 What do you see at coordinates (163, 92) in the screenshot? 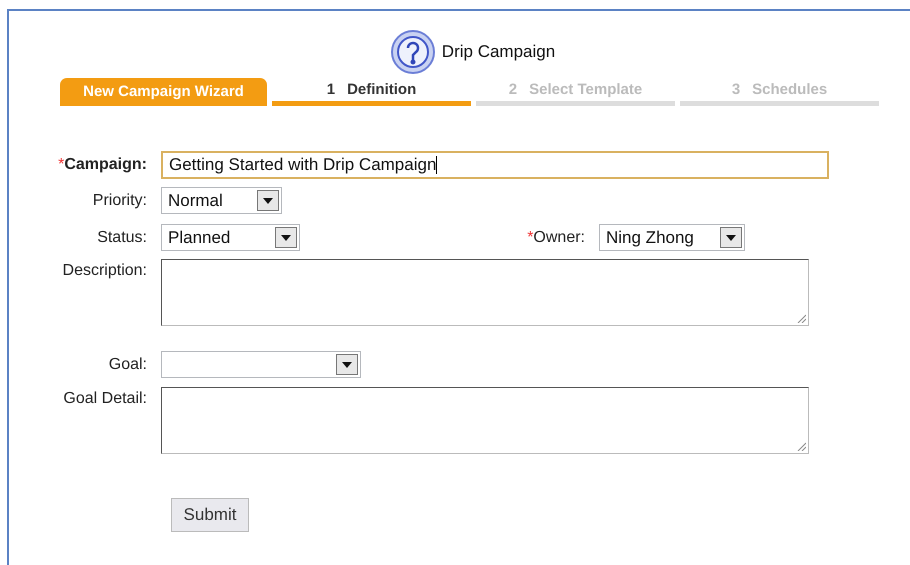
I see `wizard-badge: New Campaign Wizard` at bounding box center [163, 92].